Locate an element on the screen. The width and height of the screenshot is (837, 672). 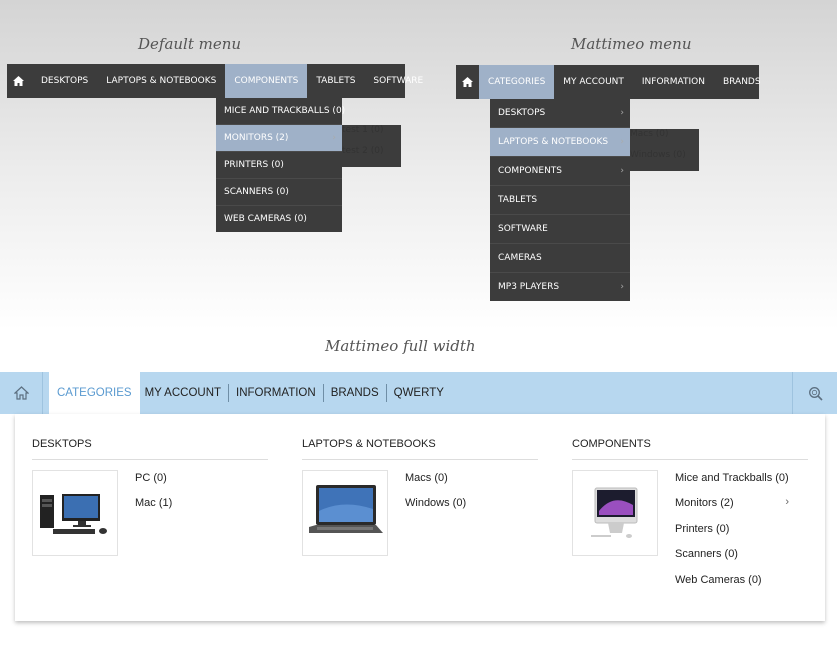
search-button is located at coordinates (814, 393).